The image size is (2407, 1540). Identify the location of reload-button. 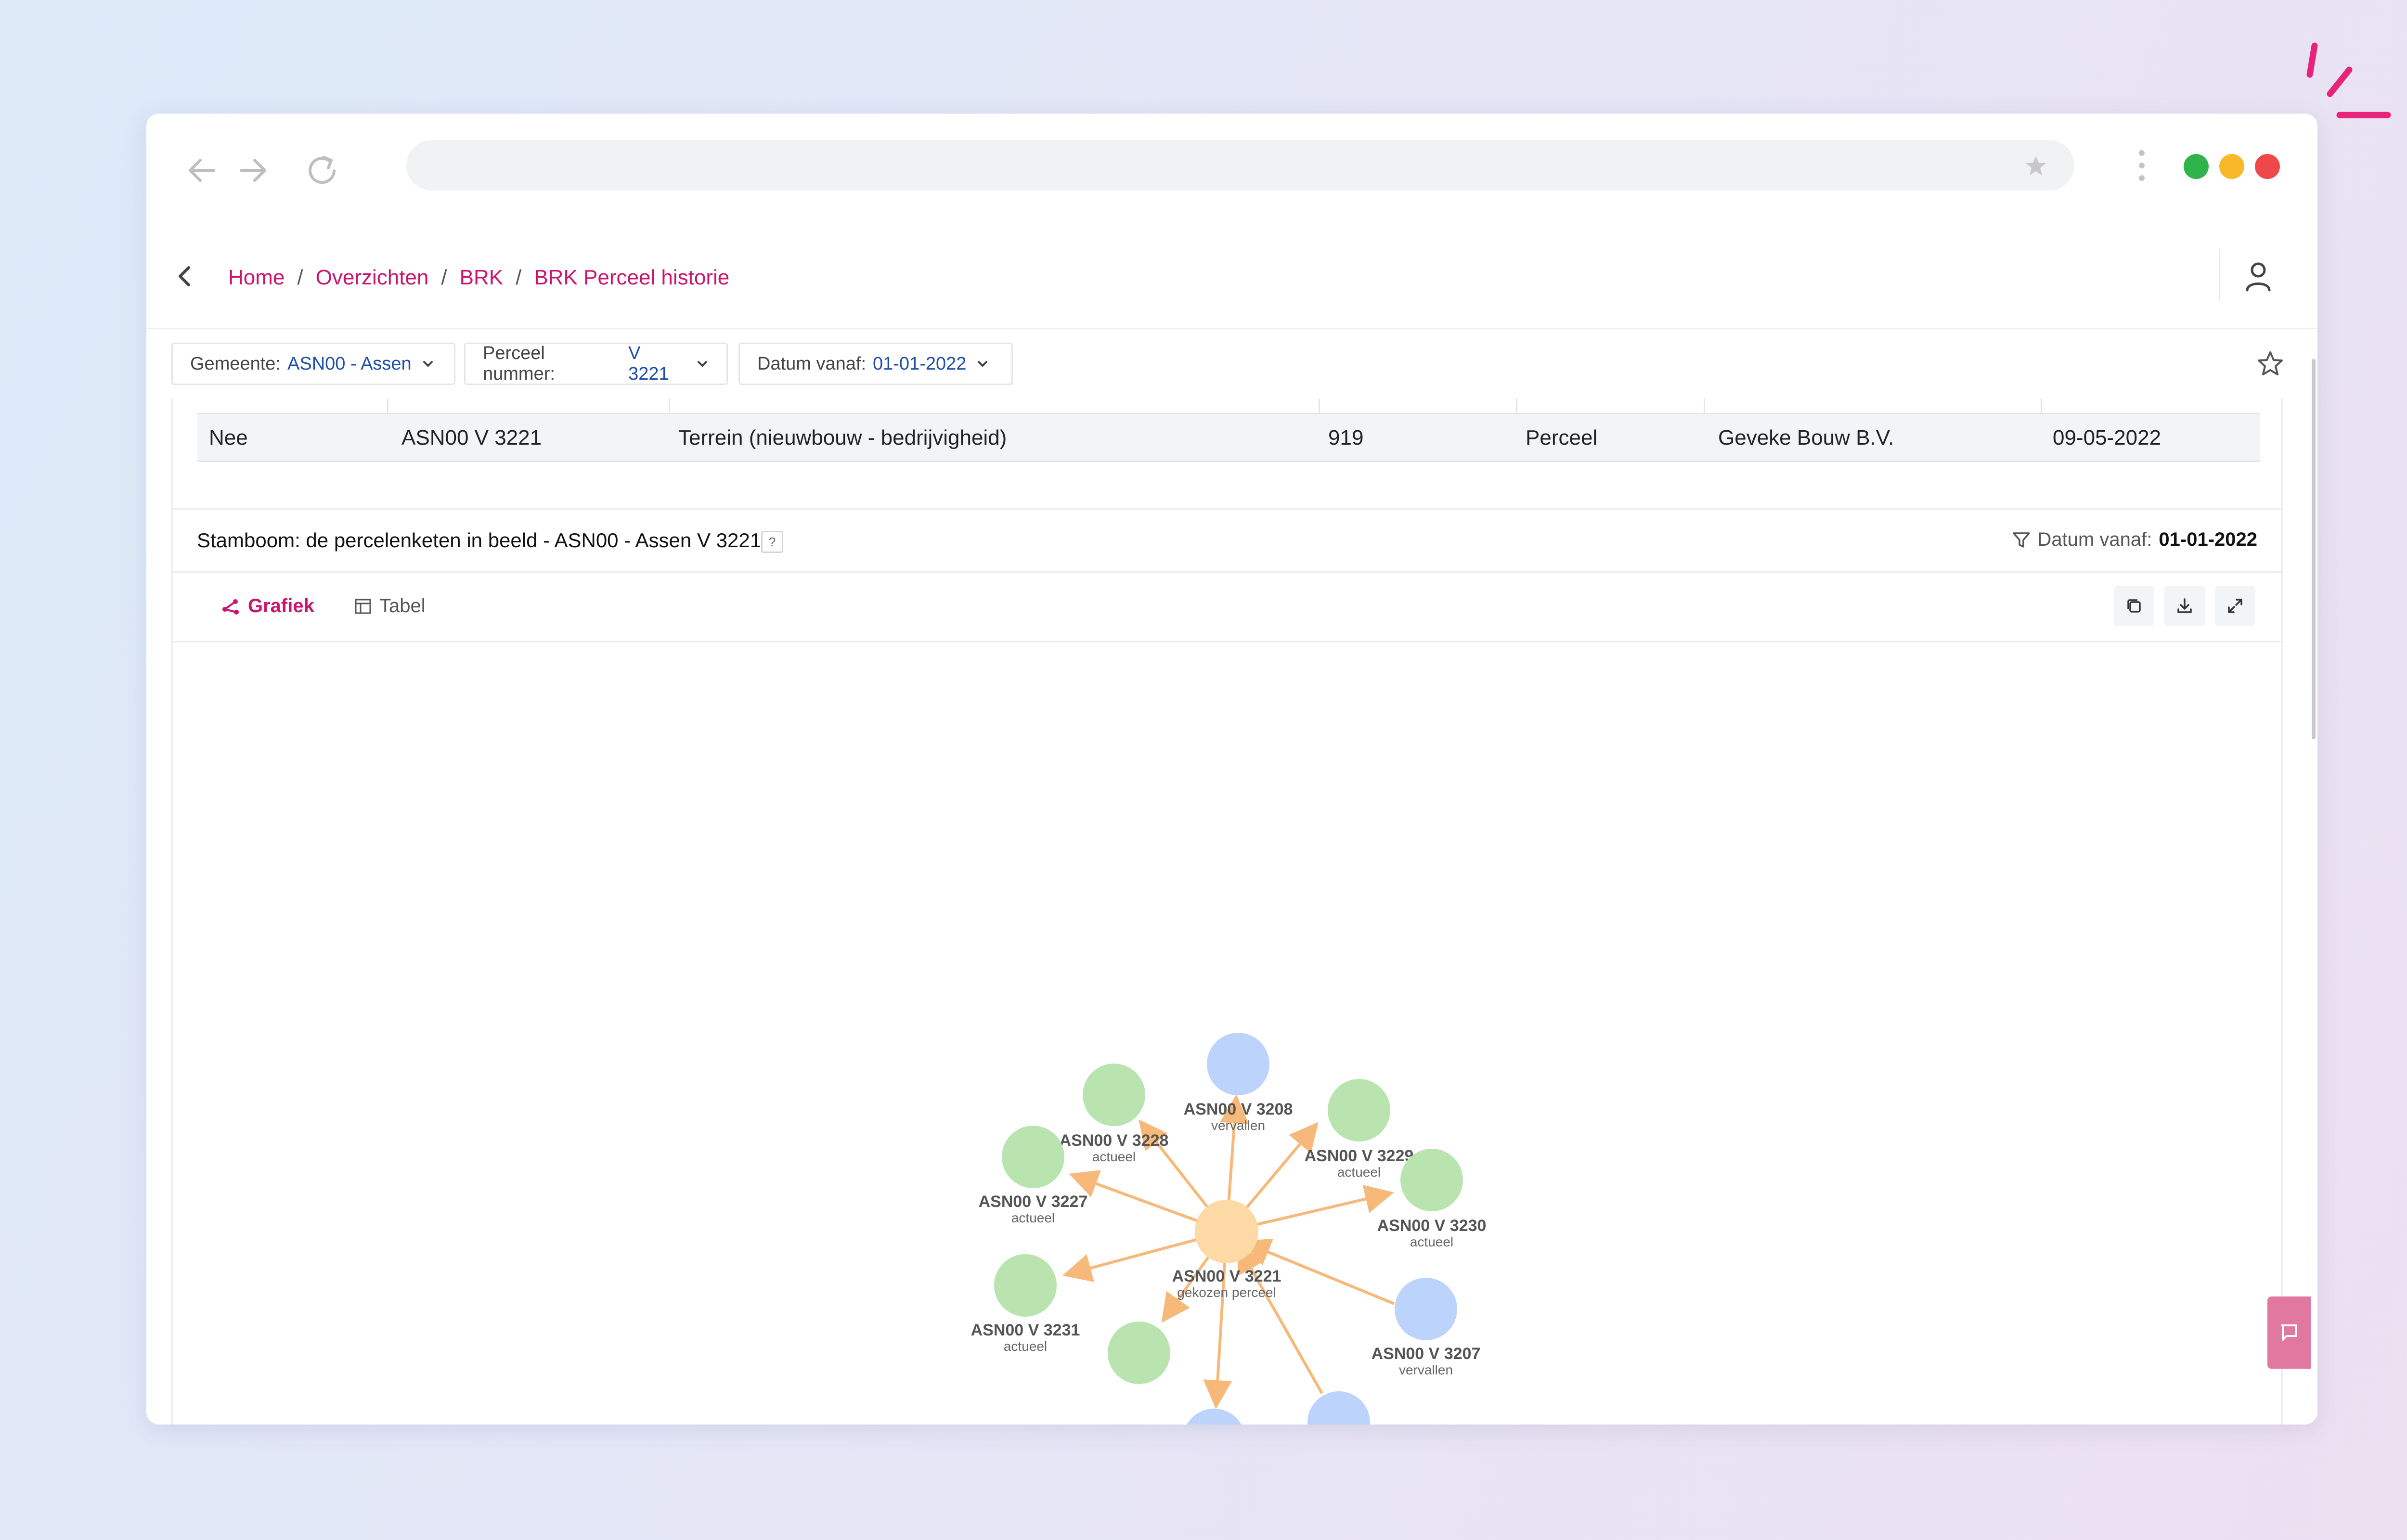
(322, 170).